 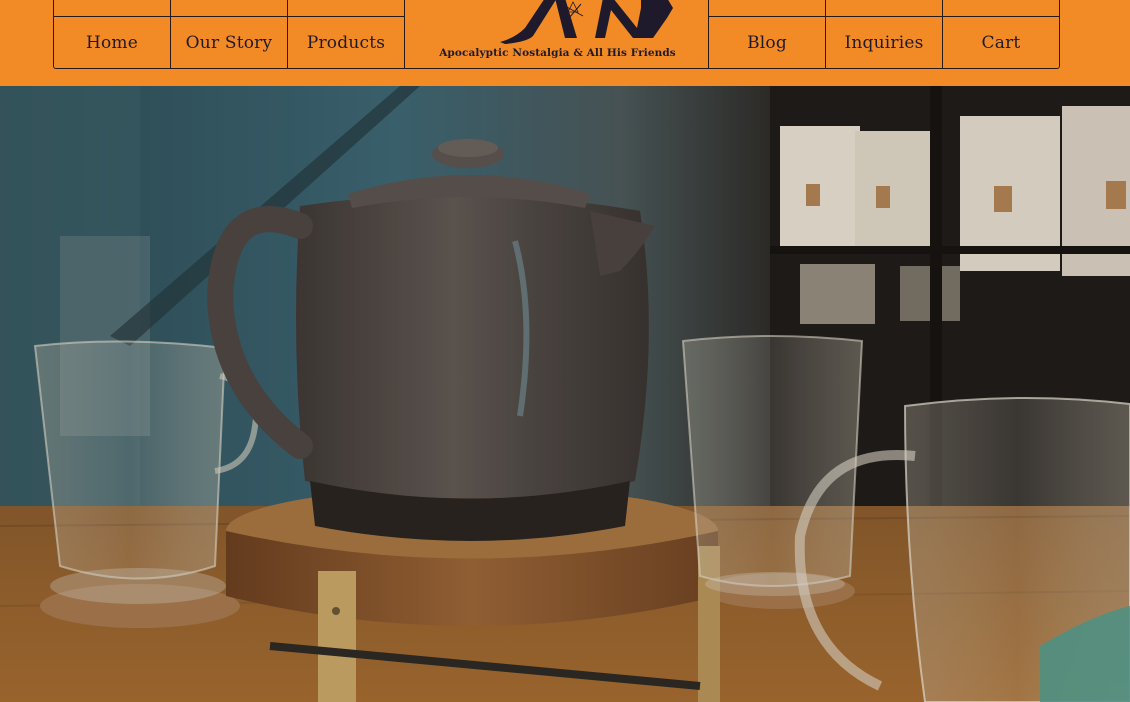 I want to click on nav-item-label: Home, so click(x=112, y=43).